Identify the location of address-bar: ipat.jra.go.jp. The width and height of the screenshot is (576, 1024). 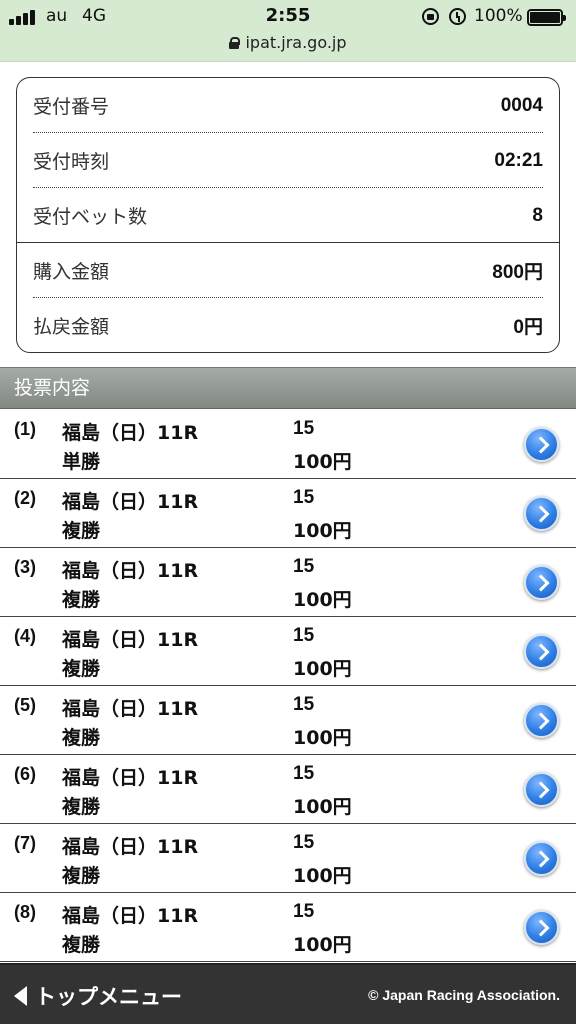
(288, 42).